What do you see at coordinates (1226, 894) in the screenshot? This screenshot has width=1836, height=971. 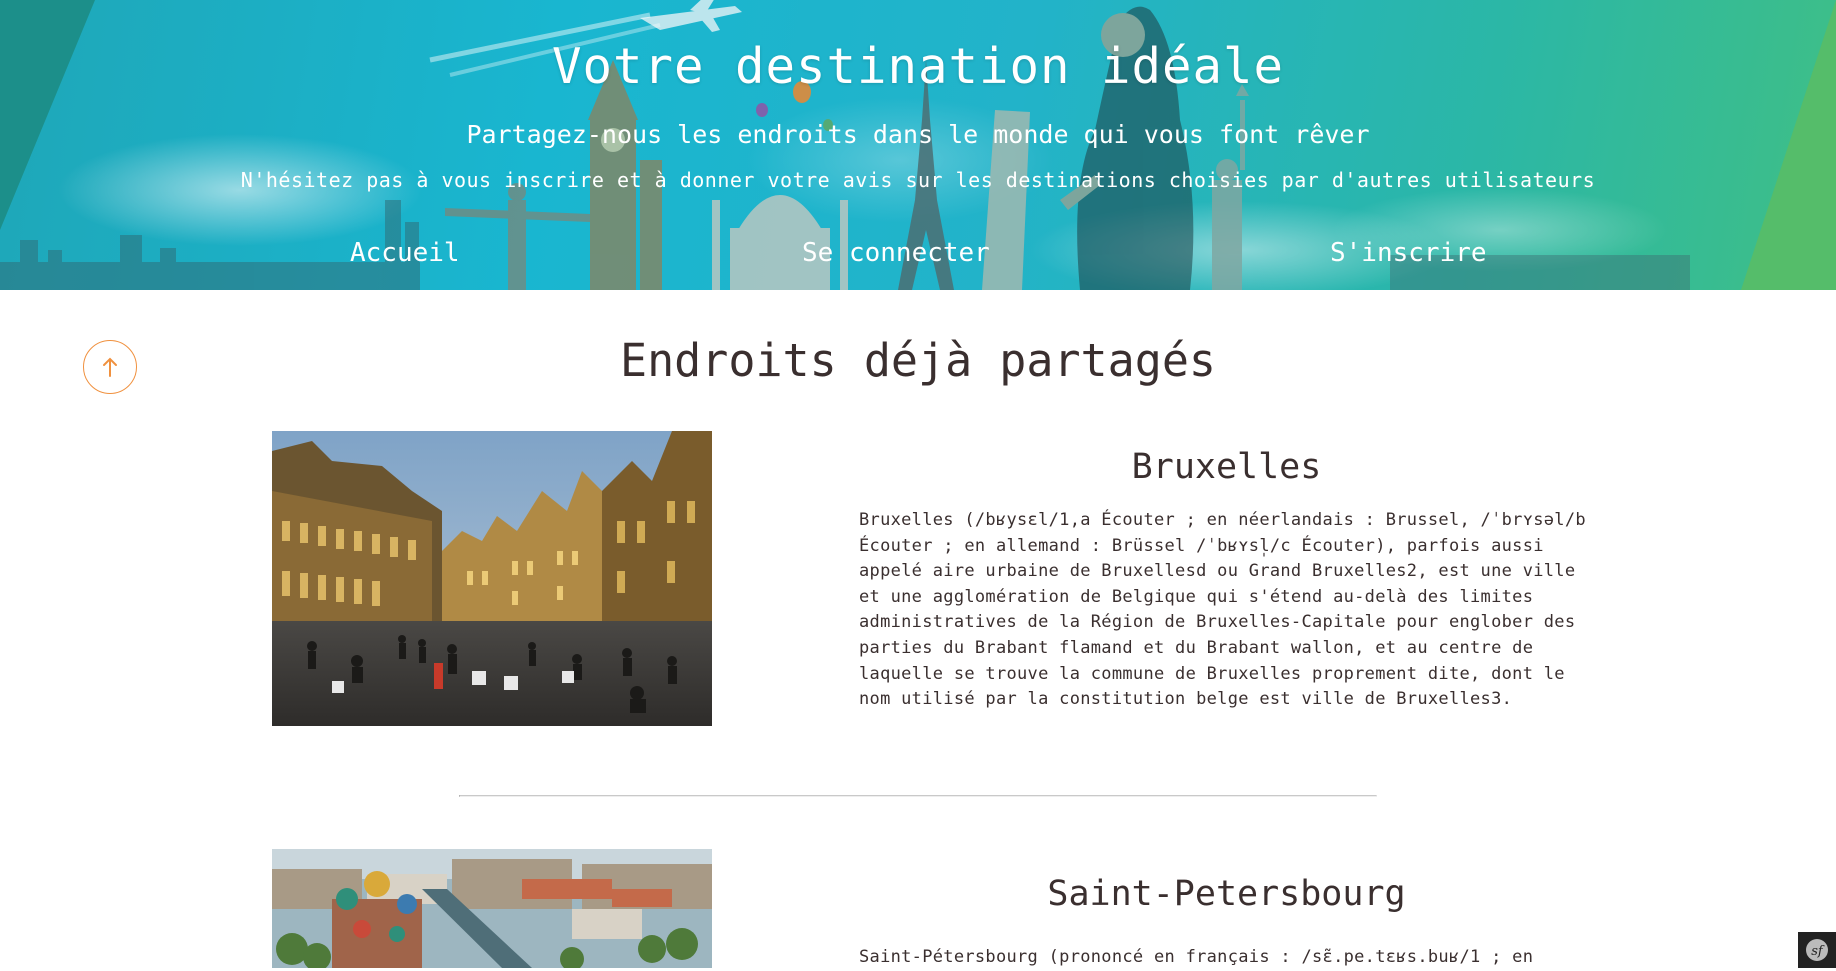 I see `place-name: Saint-Petersbourg` at bounding box center [1226, 894].